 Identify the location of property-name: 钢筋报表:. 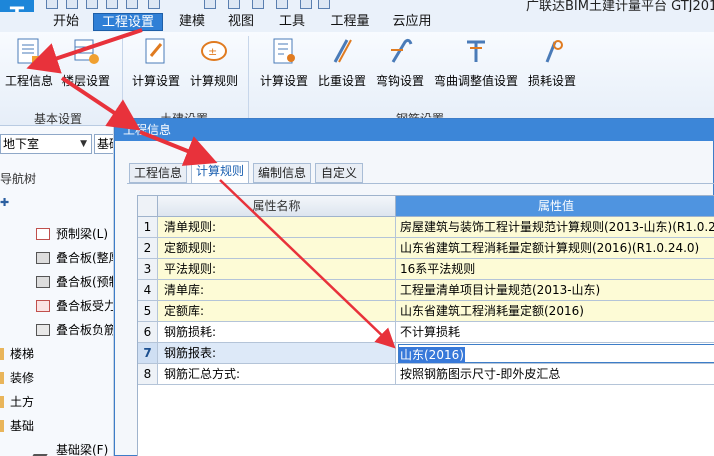
(277, 353).